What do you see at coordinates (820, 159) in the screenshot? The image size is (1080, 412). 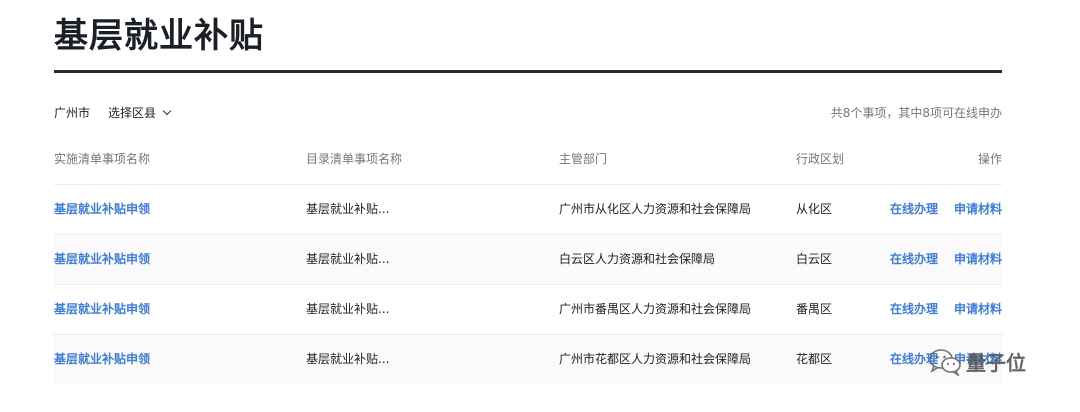 I see `column-header-region: 行政区划` at bounding box center [820, 159].